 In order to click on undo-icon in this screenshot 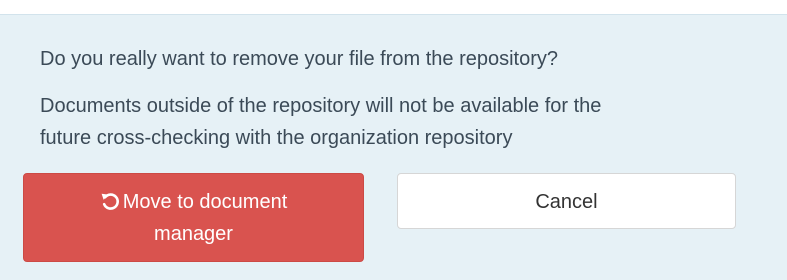, I will do `click(110, 199)`.